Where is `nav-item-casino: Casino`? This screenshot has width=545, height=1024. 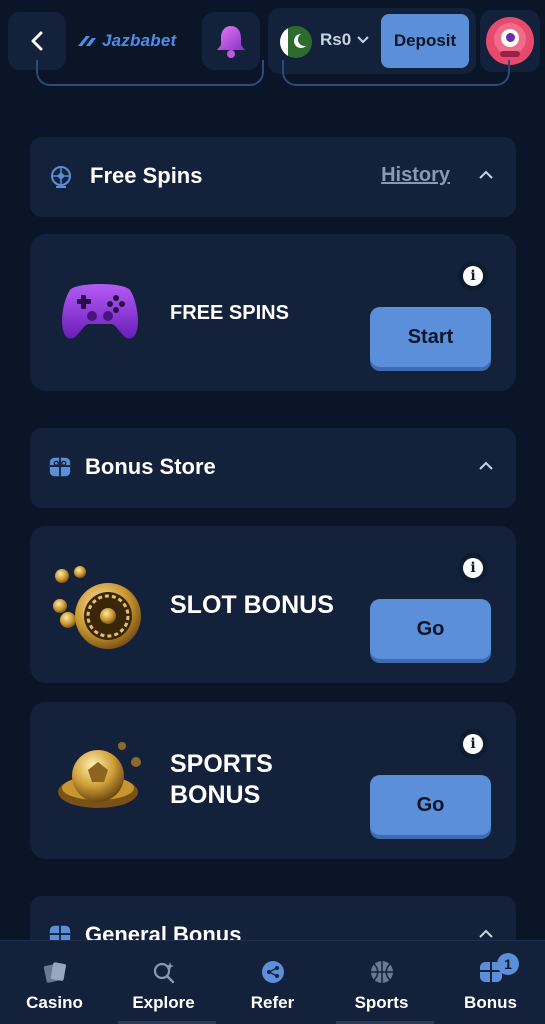 nav-item-casino: Casino is located at coordinates (54, 982).